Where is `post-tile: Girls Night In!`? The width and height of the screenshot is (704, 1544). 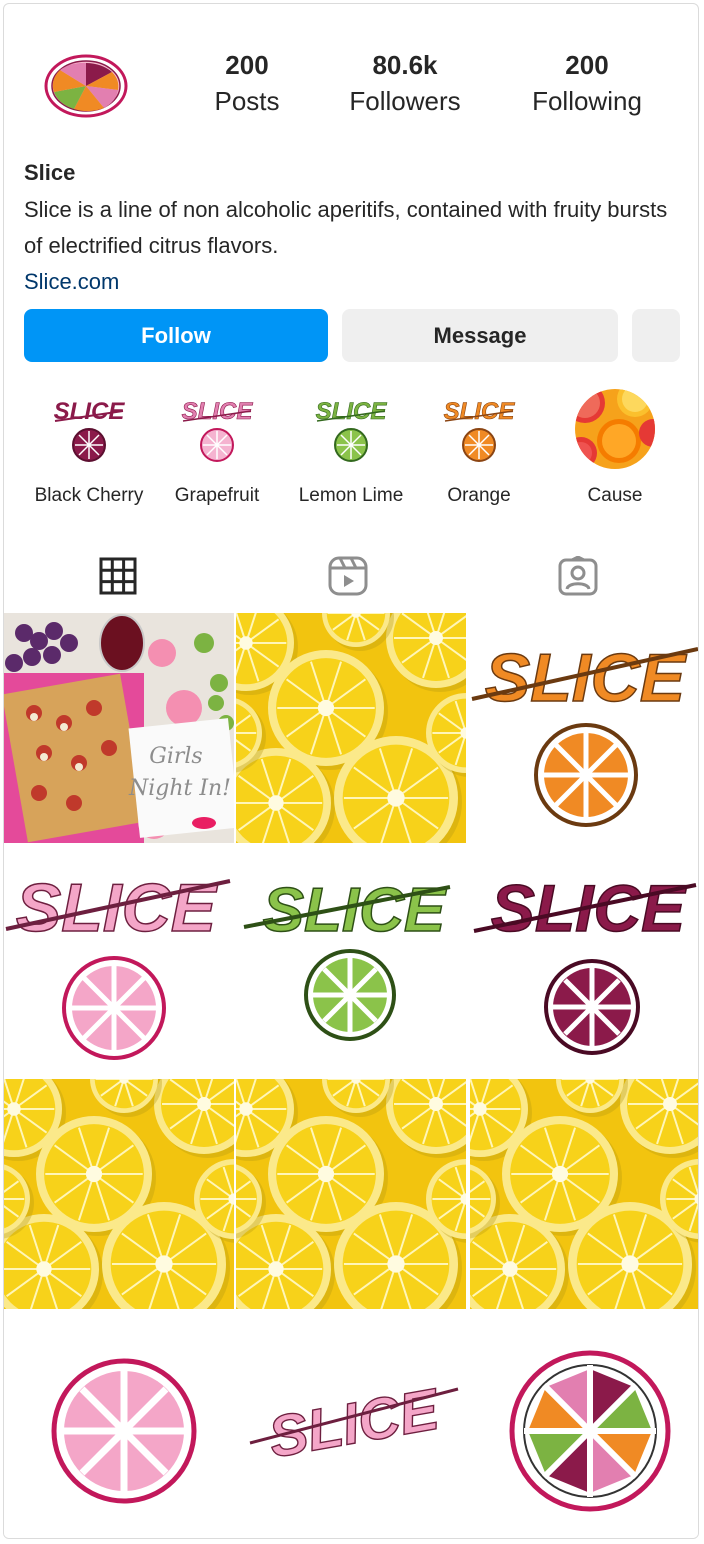
post-tile: Girls Night In! is located at coordinates (119, 728).